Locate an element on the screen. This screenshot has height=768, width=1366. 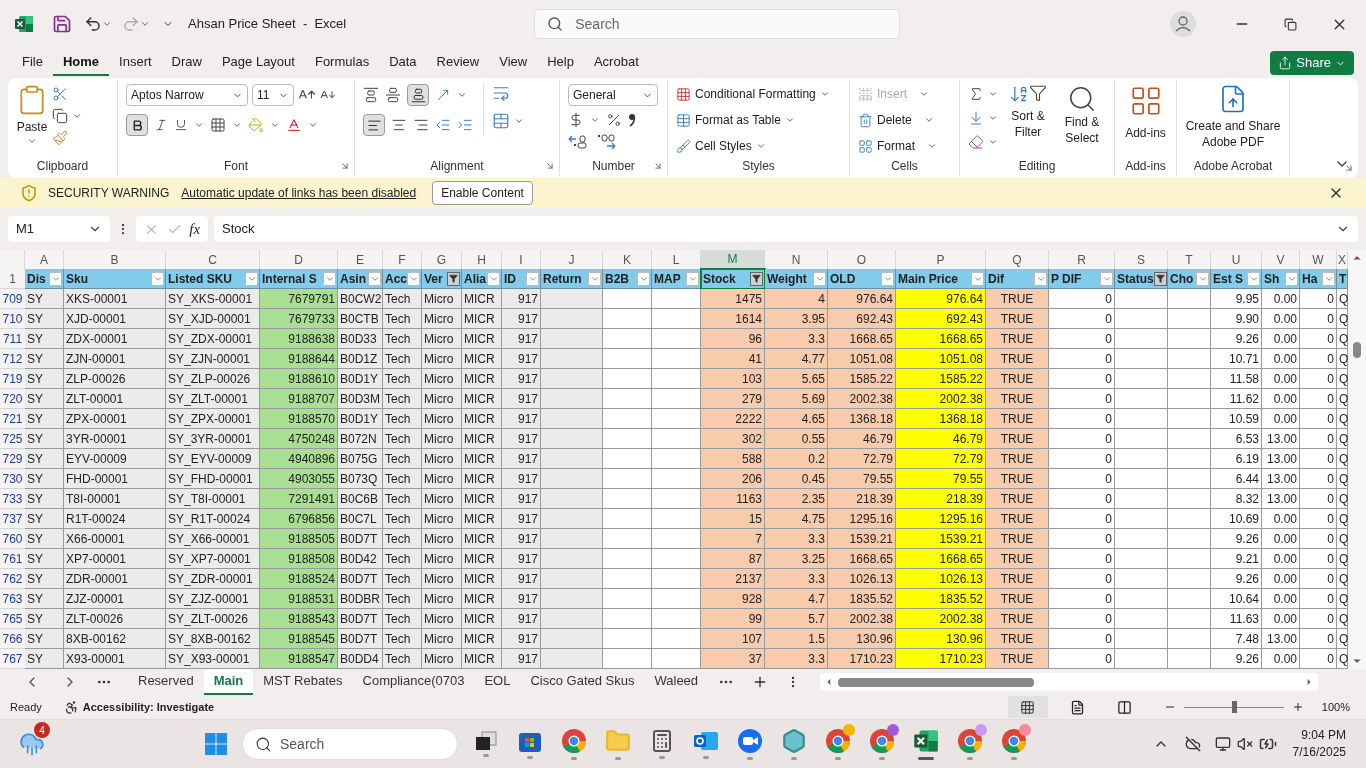
row-number: 710 is located at coordinates (12, 319).